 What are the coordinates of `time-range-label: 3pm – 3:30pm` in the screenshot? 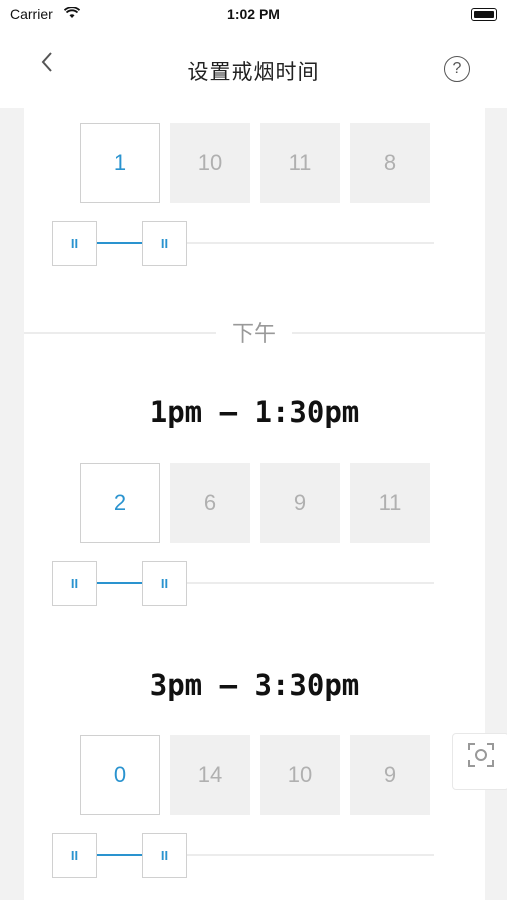 It's located at (254, 685).